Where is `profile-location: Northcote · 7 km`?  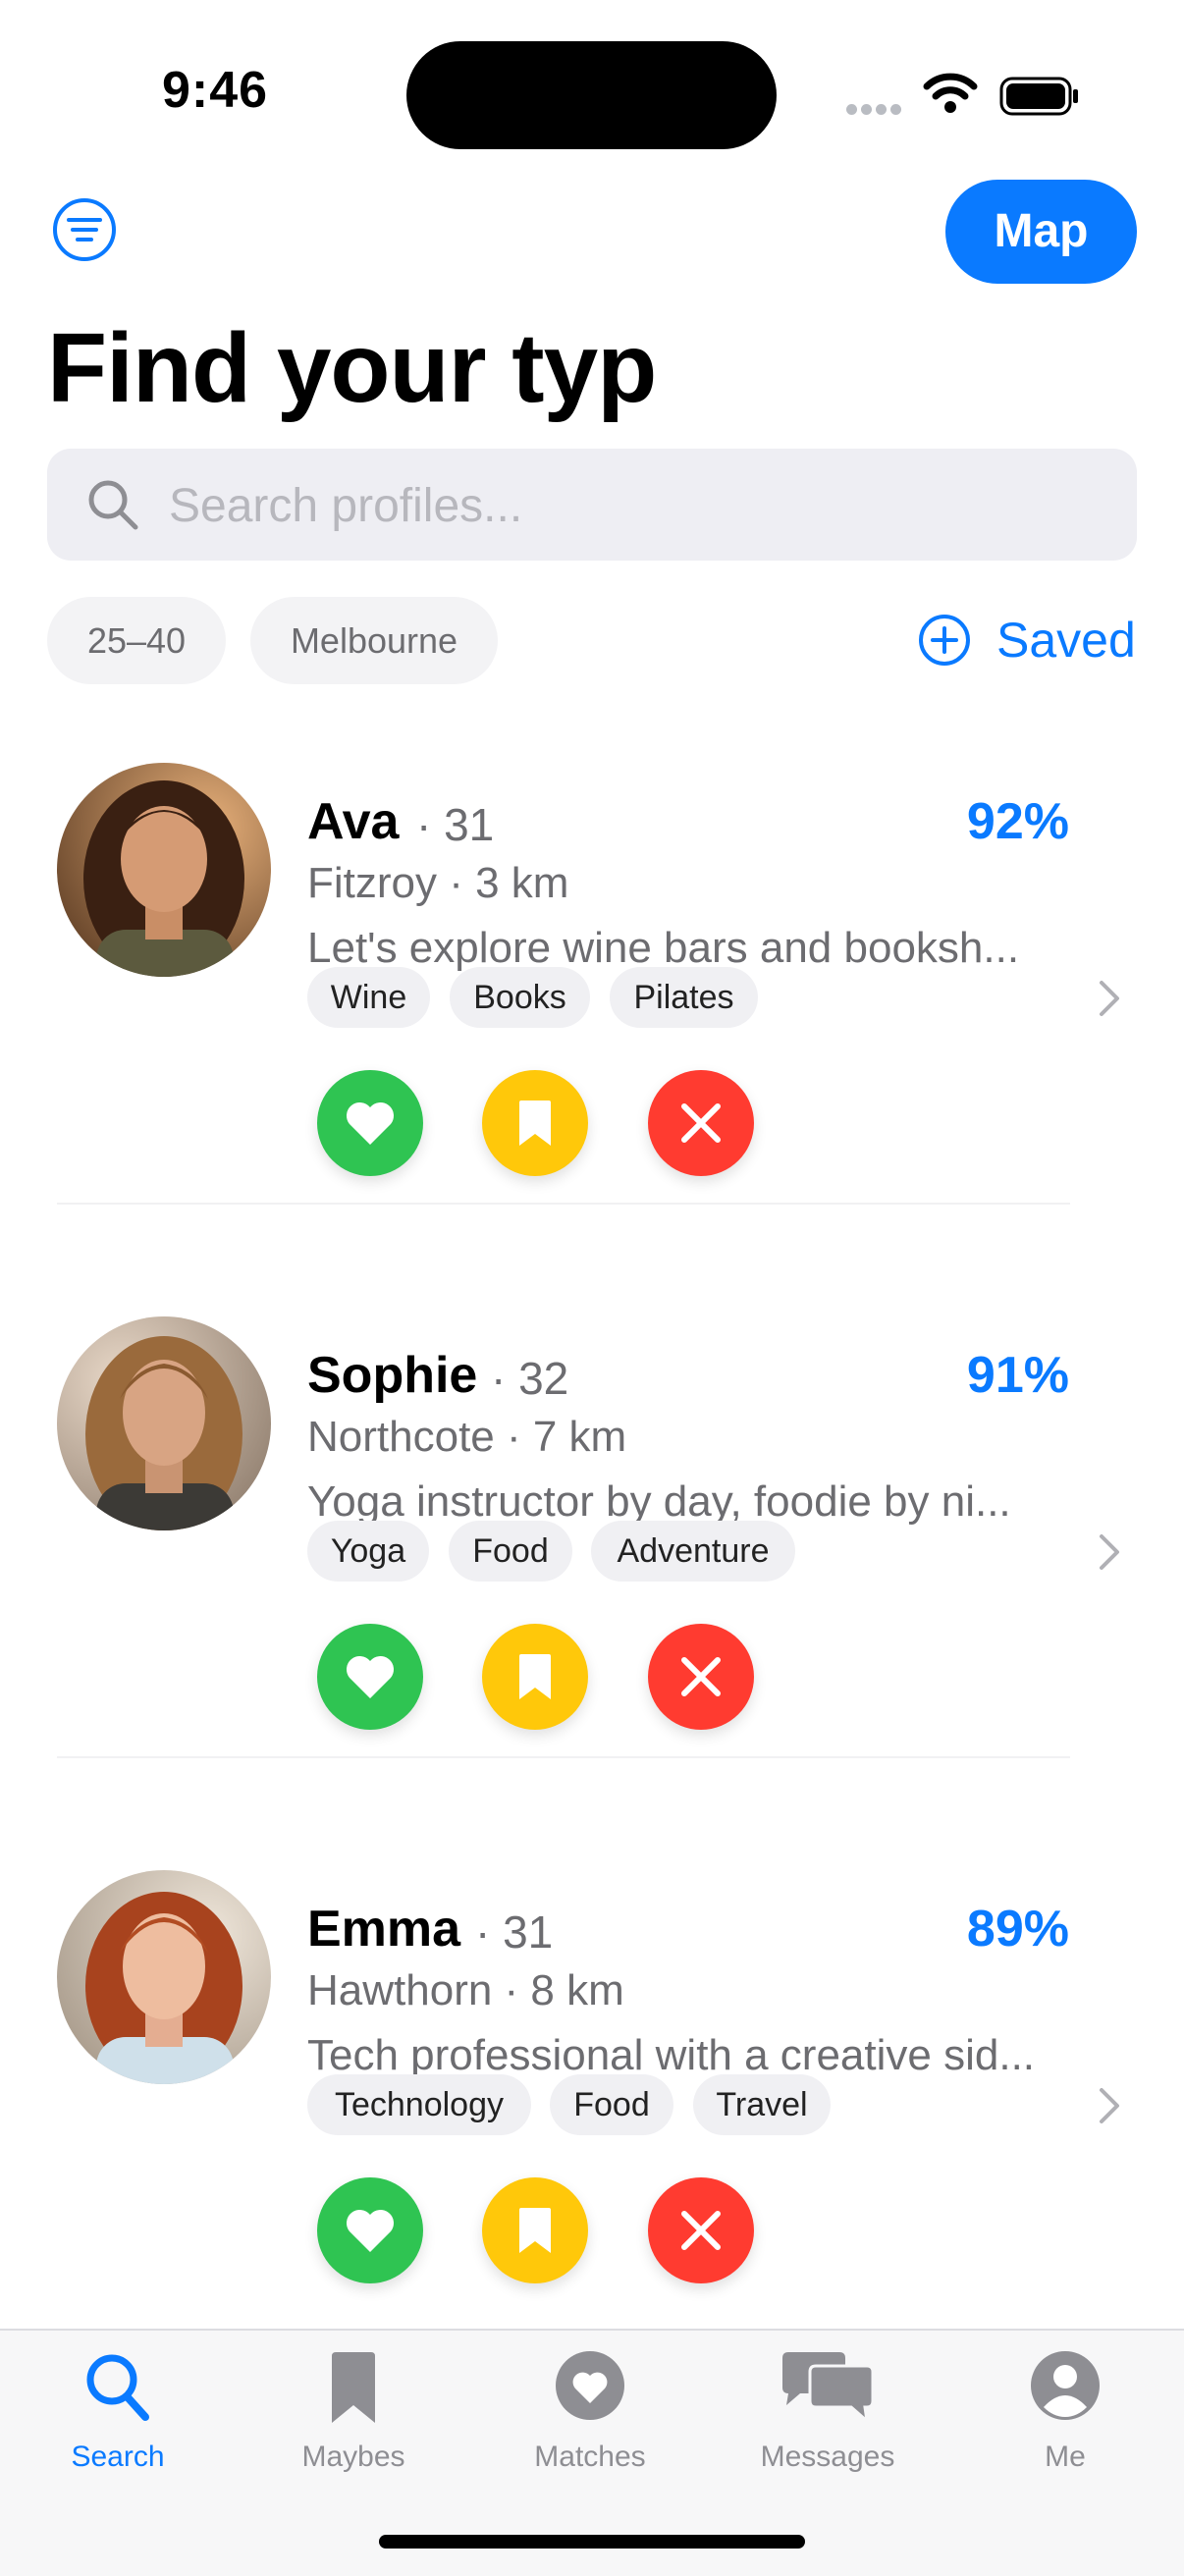
profile-location: Northcote · 7 km is located at coordinates (467, 1437).